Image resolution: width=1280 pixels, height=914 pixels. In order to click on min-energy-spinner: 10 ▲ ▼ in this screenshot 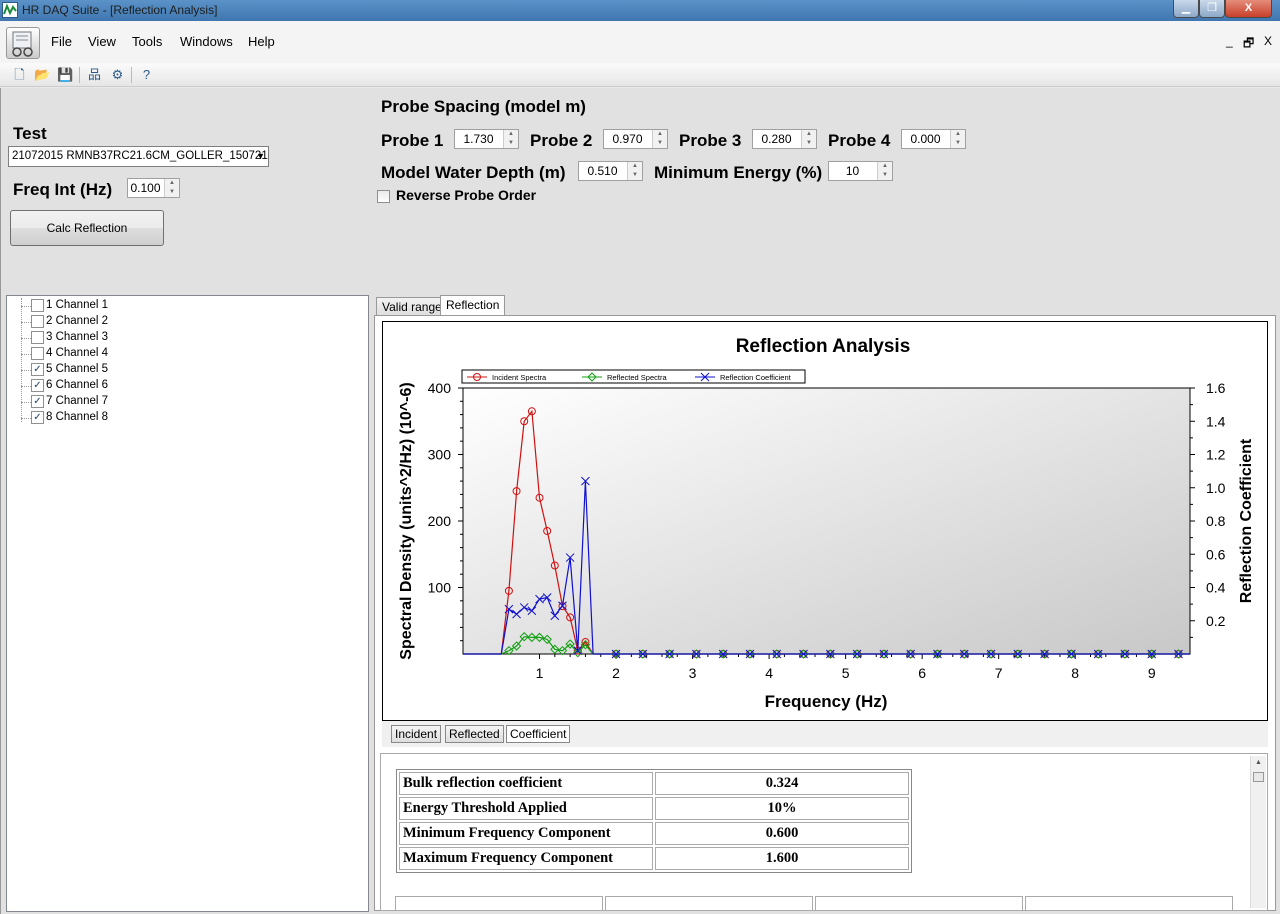, I will do `click(860, 171)`.